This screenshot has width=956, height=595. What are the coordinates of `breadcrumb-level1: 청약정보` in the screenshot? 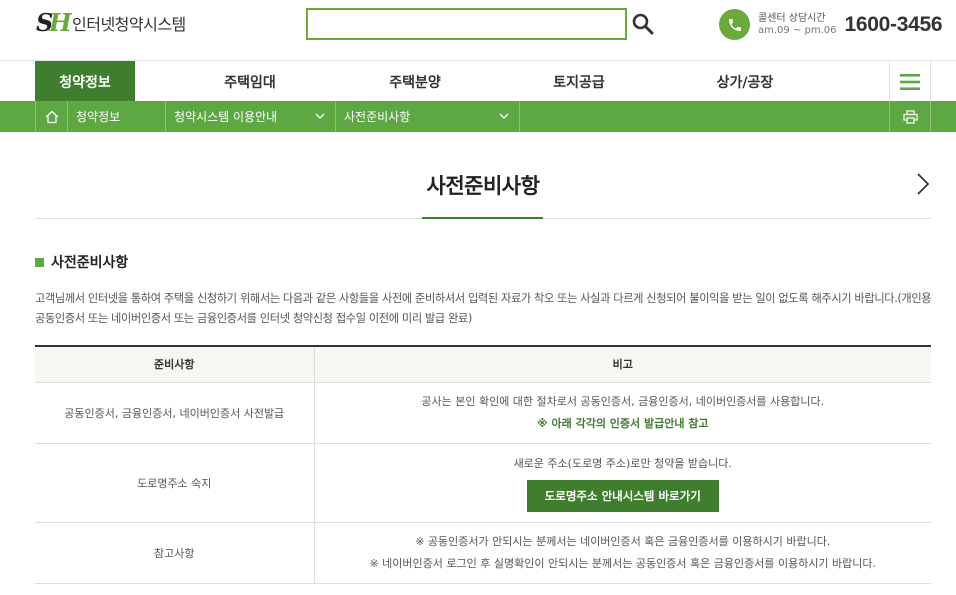 It's located at (116, 116).